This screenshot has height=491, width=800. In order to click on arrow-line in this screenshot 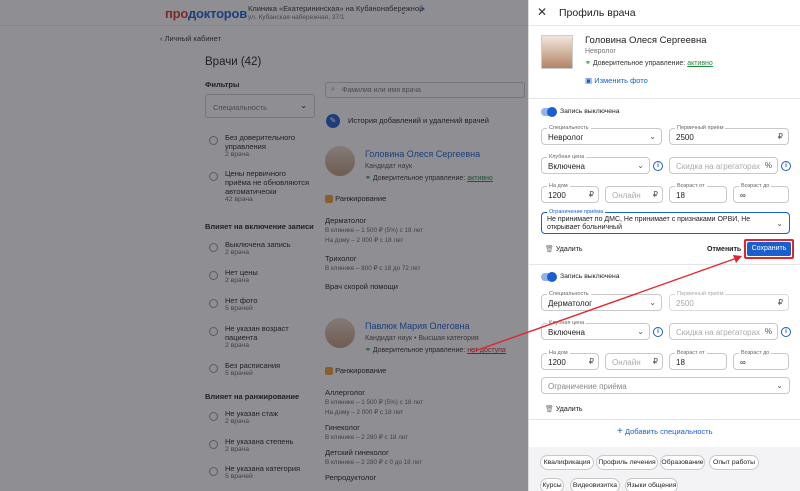, I will do `click(604, 305)`.